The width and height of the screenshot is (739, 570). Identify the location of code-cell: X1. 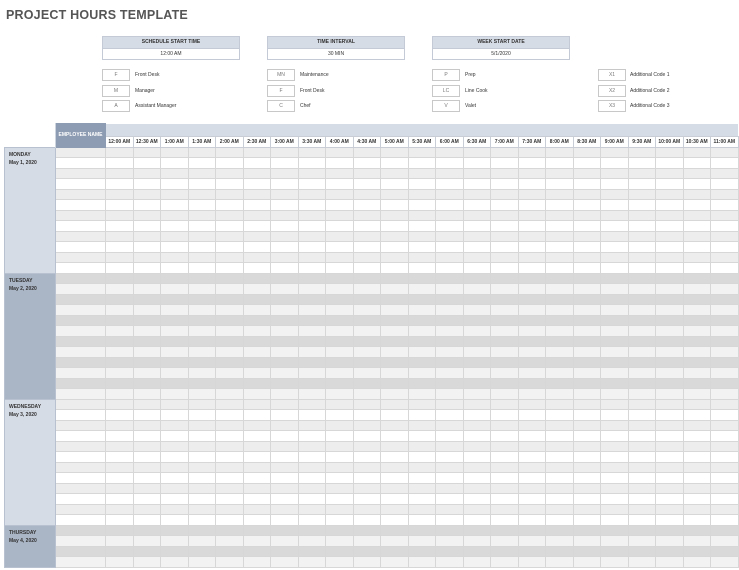
(612, 75).